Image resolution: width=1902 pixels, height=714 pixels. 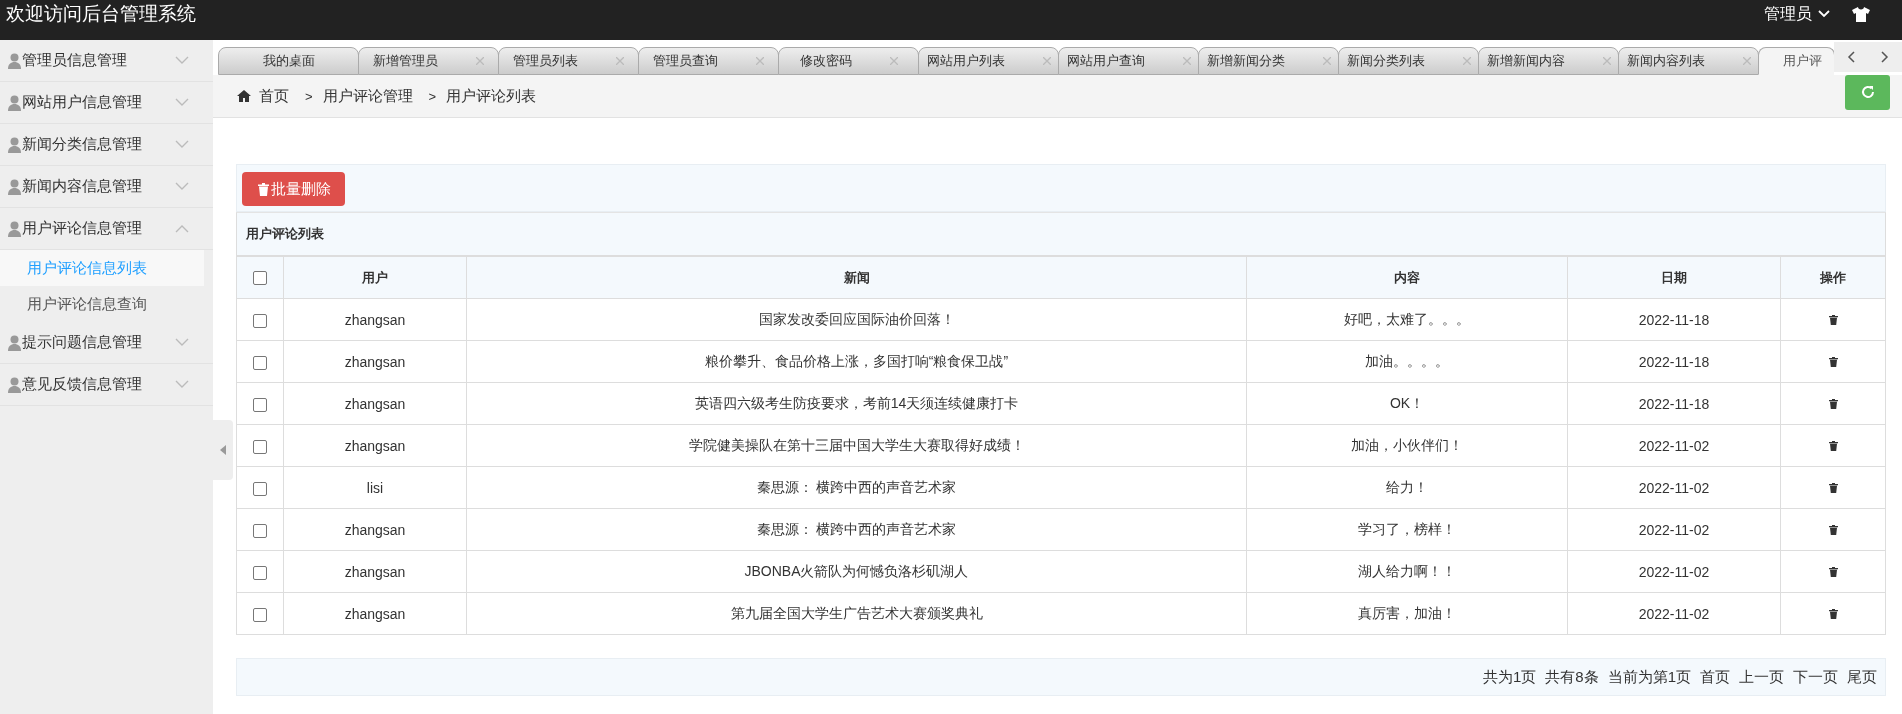 What do you see at coordinates (708, 61) in the screenshot?
I see `tab: 管理员查询` at bounding box center [708, 61].